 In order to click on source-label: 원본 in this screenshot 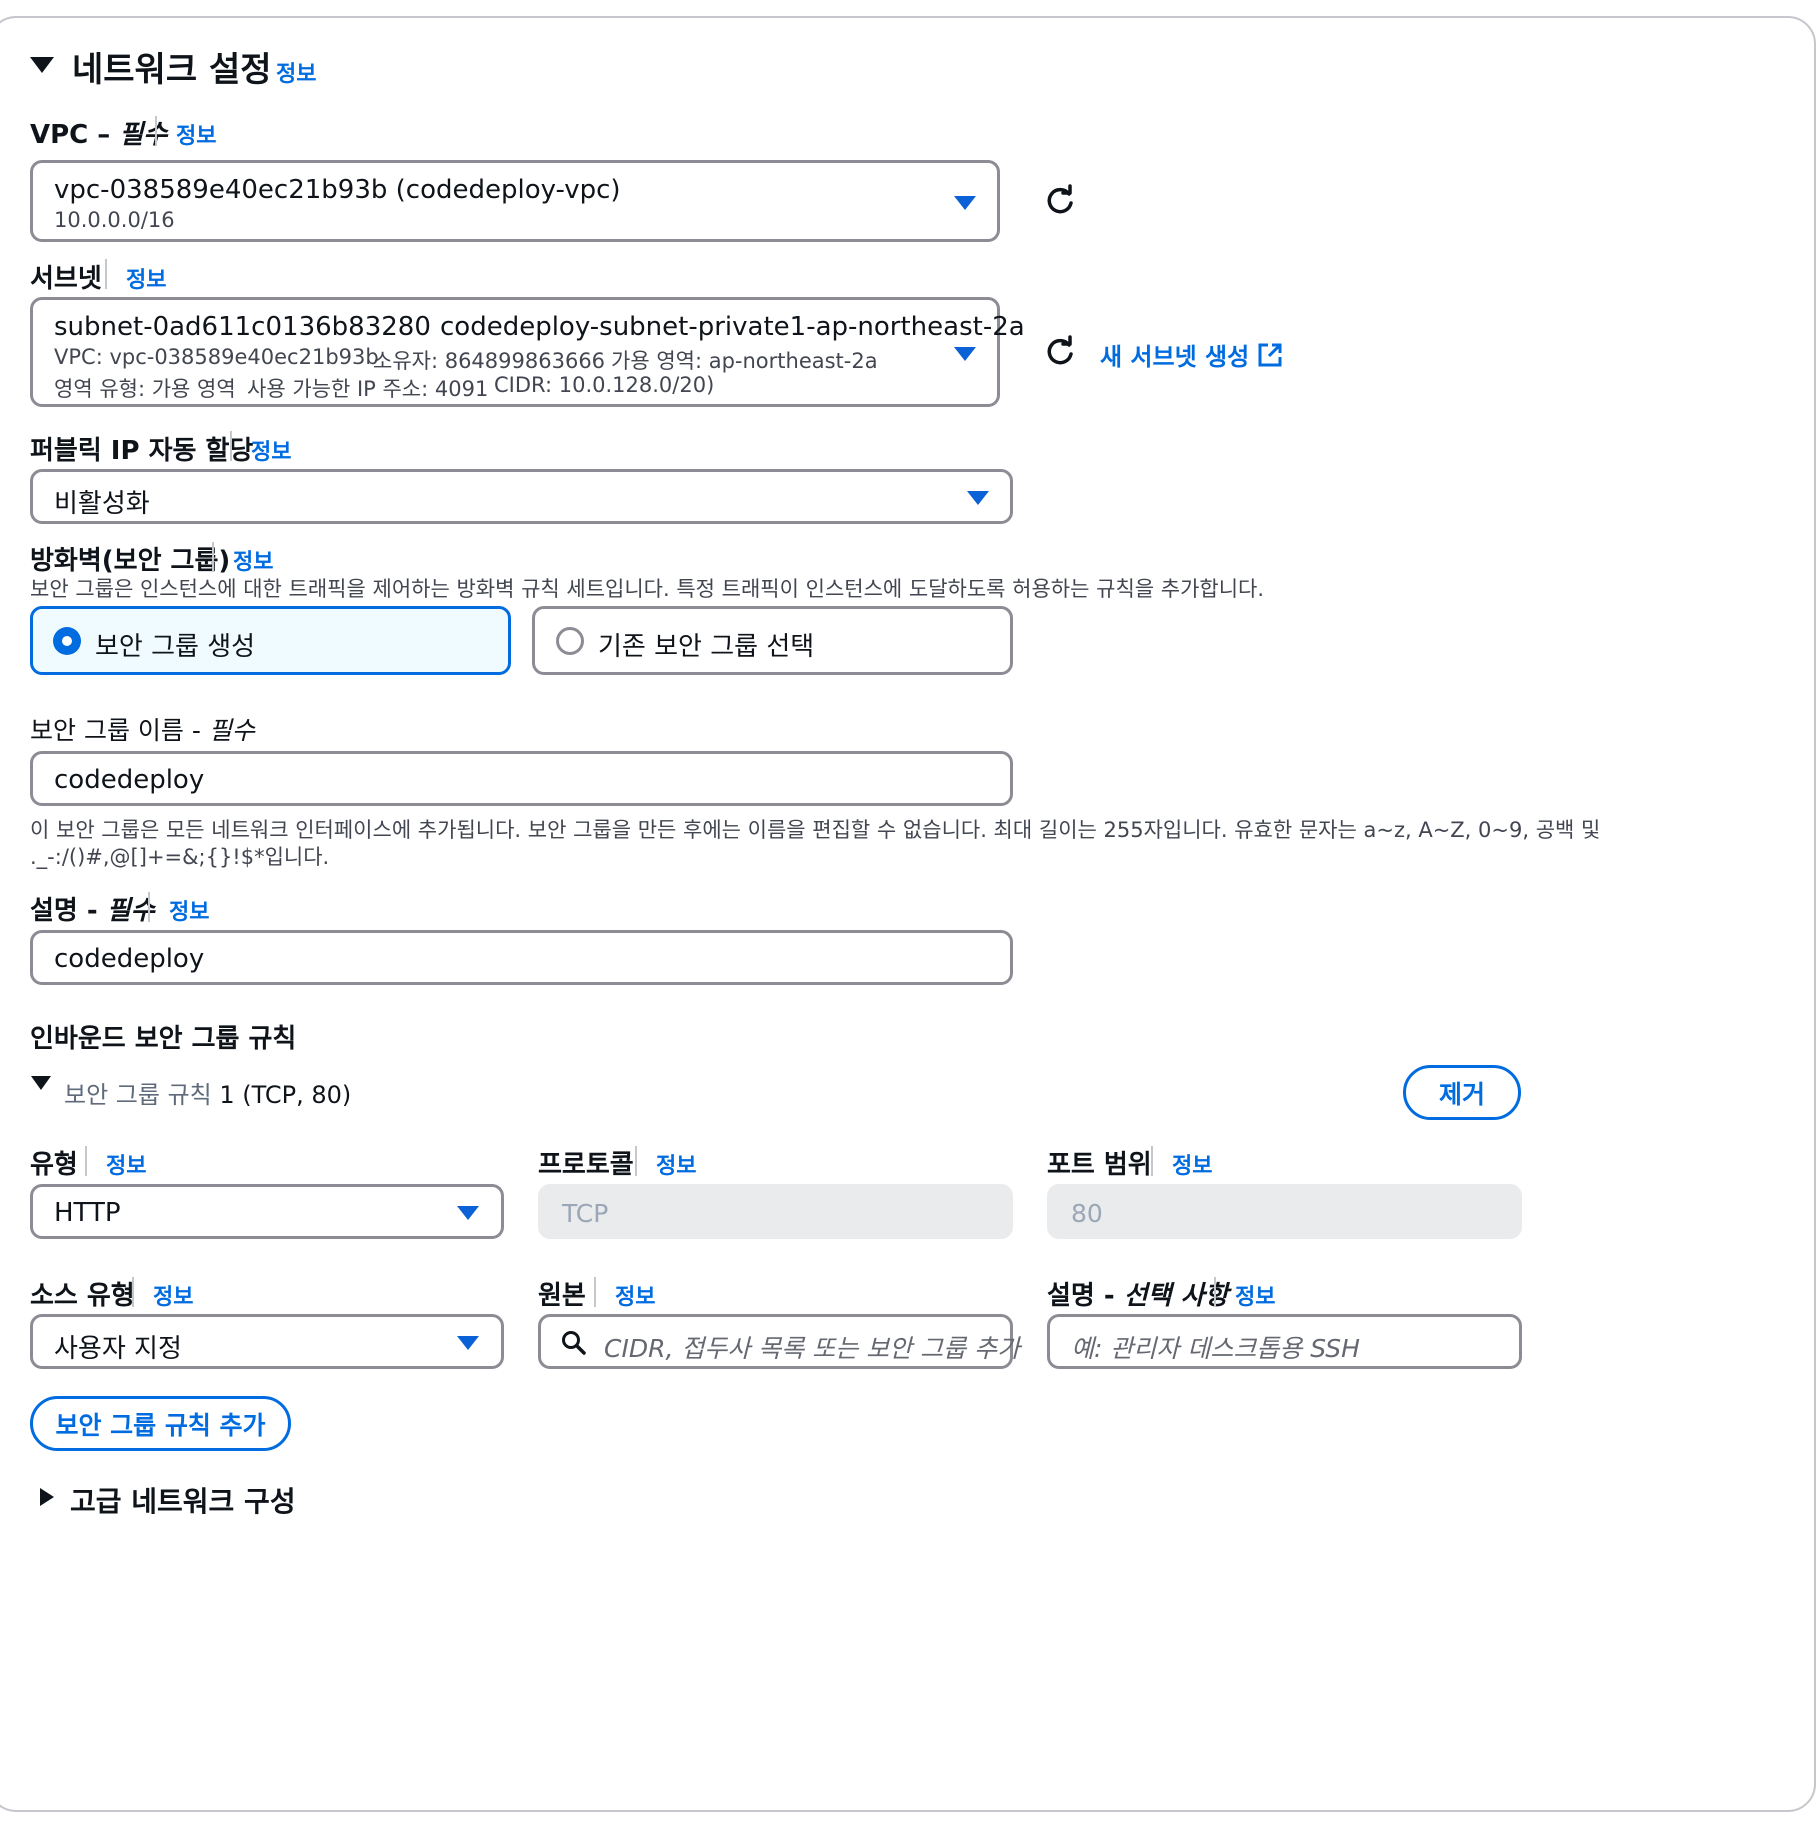, I will do `click(562, 1296)`.